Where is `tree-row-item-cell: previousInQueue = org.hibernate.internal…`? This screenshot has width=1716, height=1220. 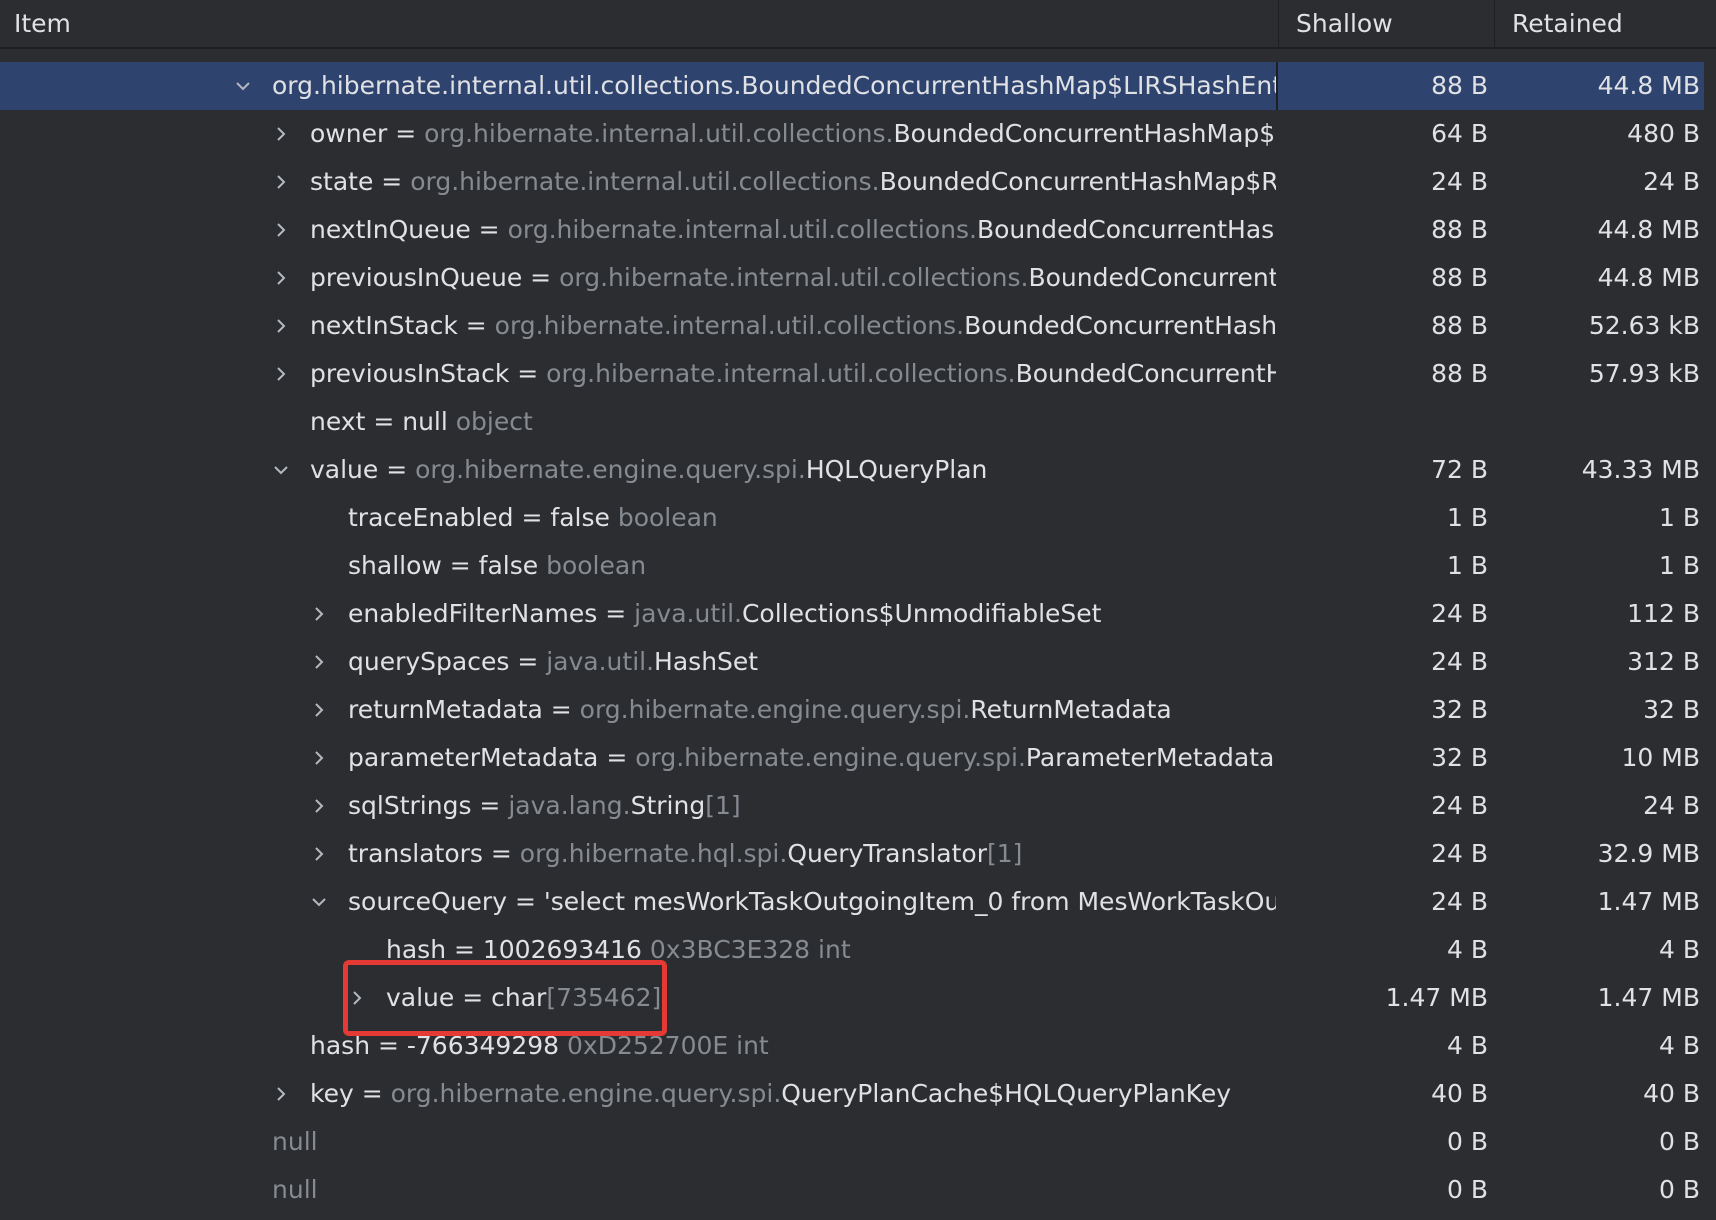 tree-row-item-cell: previousInQueue = org.hibernate.internal… is located at coordinates (638, 278).